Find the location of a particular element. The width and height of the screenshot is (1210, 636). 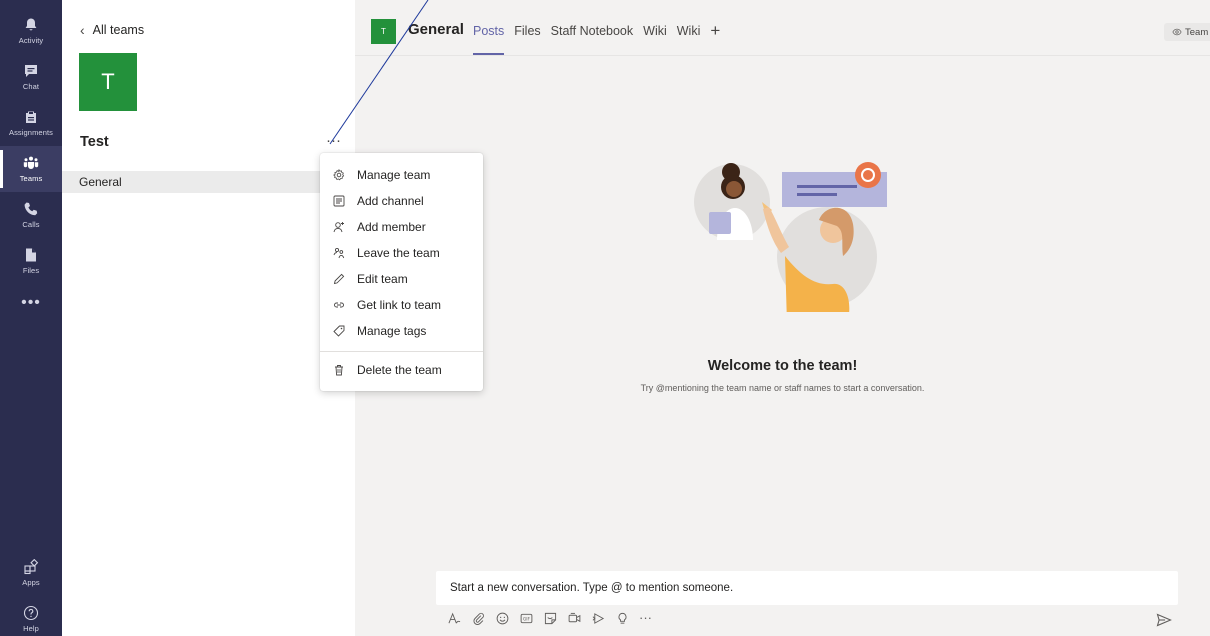

rail-item-help: Help is located at coordinates (31, 616).